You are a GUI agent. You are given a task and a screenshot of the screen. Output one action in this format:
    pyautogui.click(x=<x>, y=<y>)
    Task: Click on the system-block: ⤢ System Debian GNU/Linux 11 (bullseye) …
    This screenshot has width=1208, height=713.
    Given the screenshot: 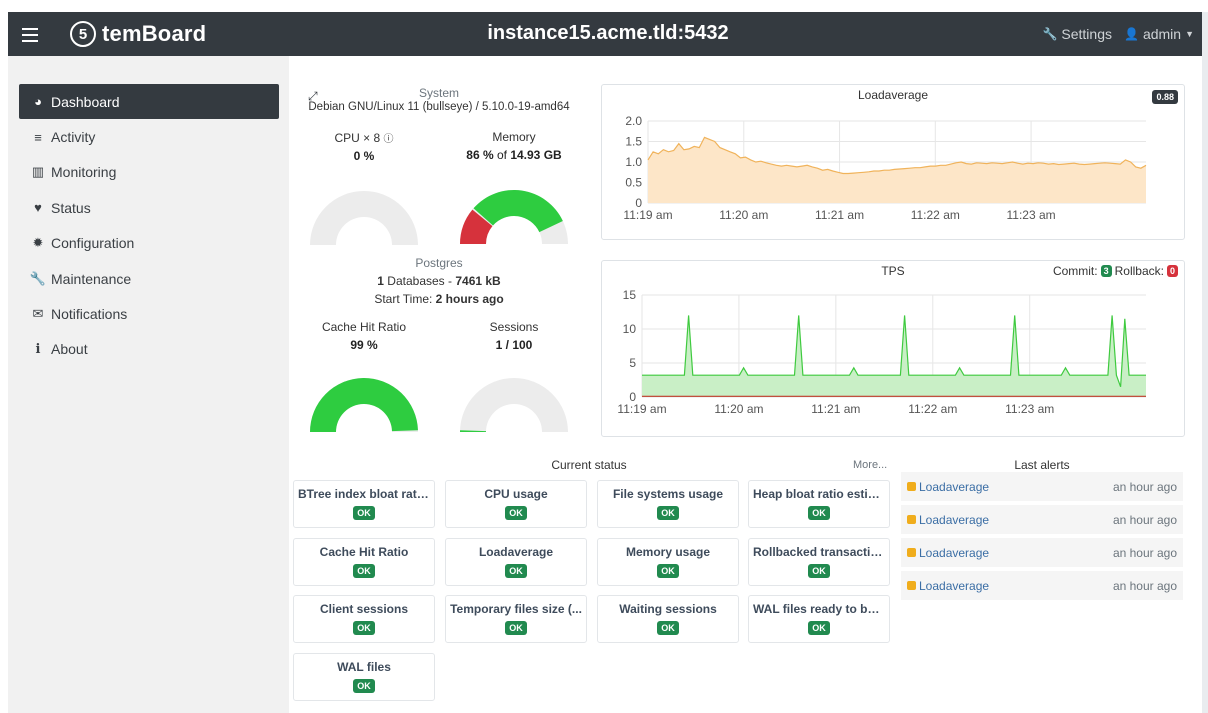 What is the action you would take?
    pyautogui.click(x=439, y=99)
    